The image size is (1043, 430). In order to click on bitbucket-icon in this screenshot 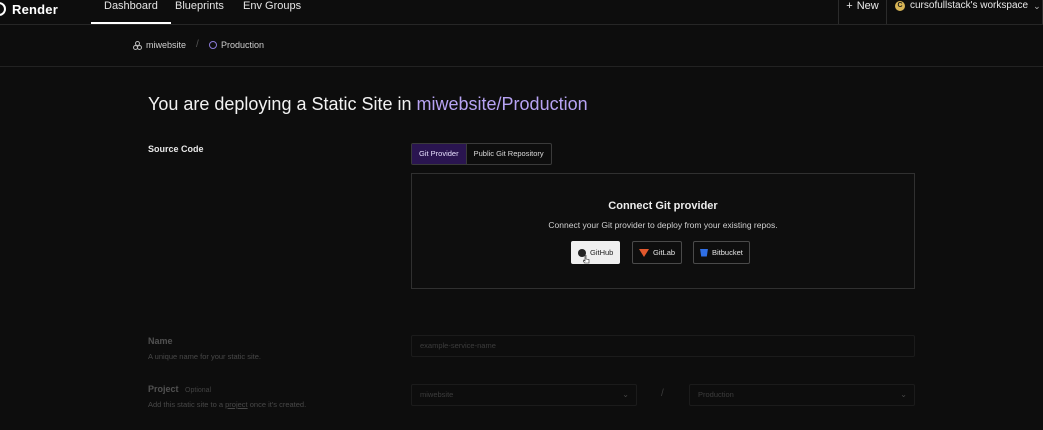, I will do `click(704, 252)`.